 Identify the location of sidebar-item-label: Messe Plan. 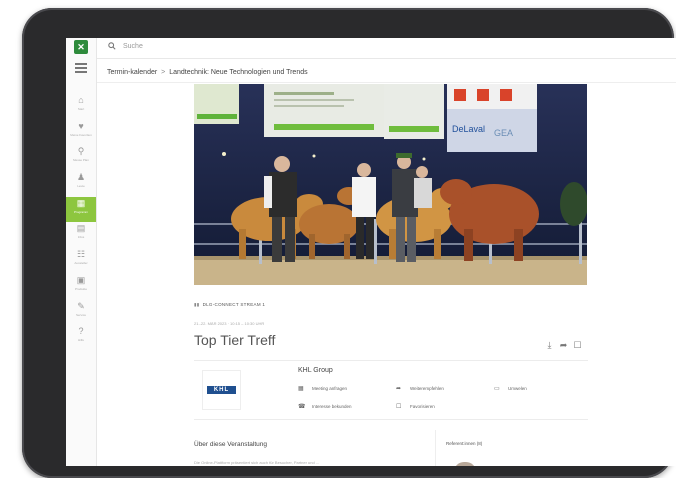
(81, 160).